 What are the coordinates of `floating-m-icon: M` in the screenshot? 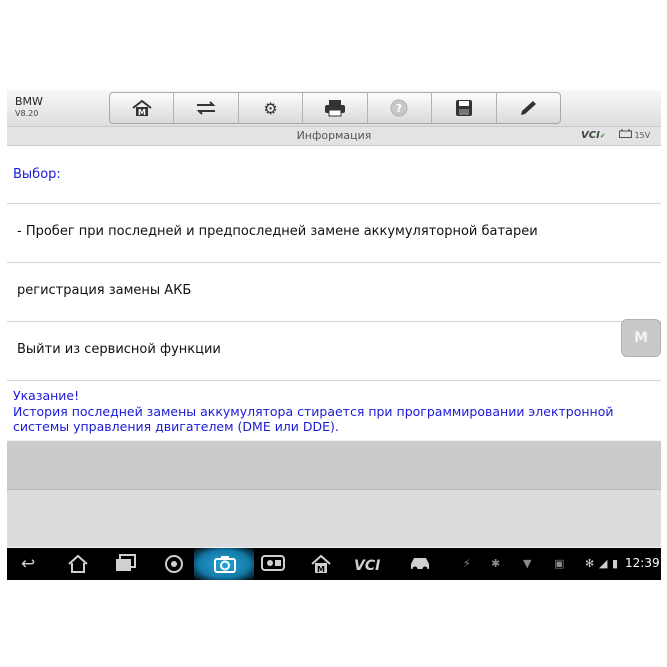 It's located at (641, 338).